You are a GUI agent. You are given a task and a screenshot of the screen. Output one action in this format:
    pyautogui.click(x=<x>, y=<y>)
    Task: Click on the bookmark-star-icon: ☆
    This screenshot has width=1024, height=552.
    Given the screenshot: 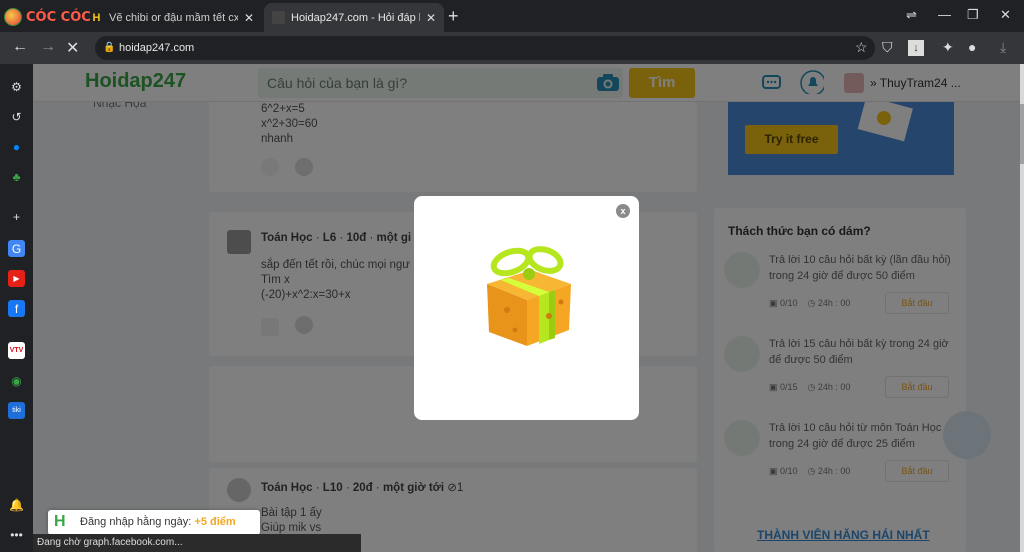 What is the action you would take?
    pyautogui.click(x=861, y=47)
    